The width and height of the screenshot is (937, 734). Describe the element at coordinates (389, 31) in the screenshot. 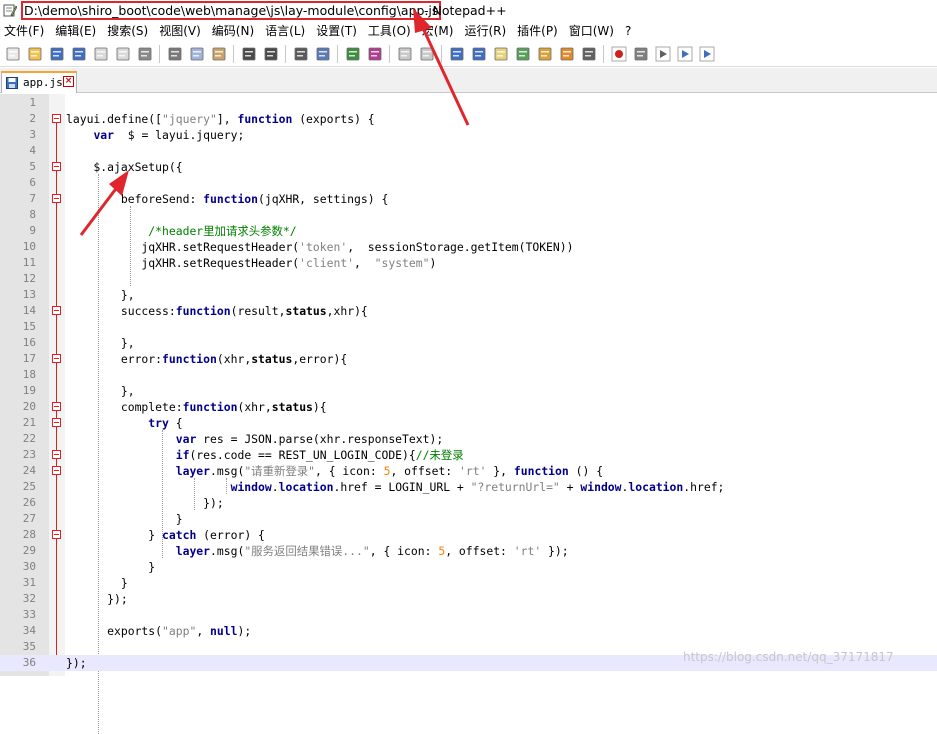

I see `menu-item: 工具(O)` at that location.